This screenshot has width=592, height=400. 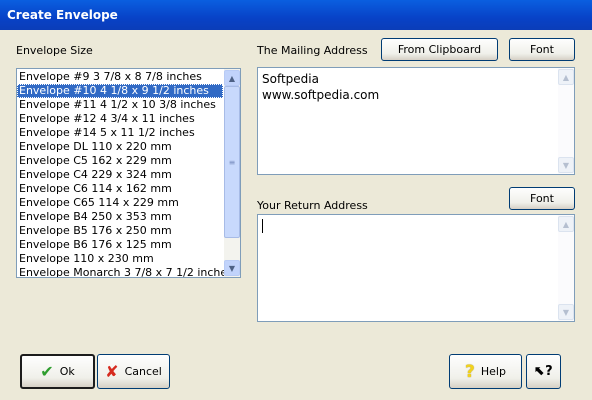 I want to click on return-font-label: Font, so click(x=542, y=198).